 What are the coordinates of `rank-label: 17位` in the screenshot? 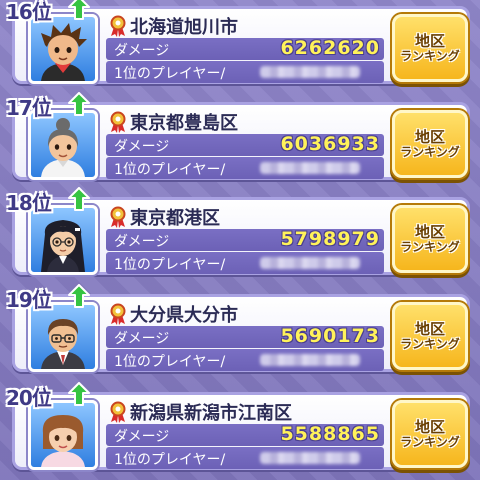 It's located at (29, 108).